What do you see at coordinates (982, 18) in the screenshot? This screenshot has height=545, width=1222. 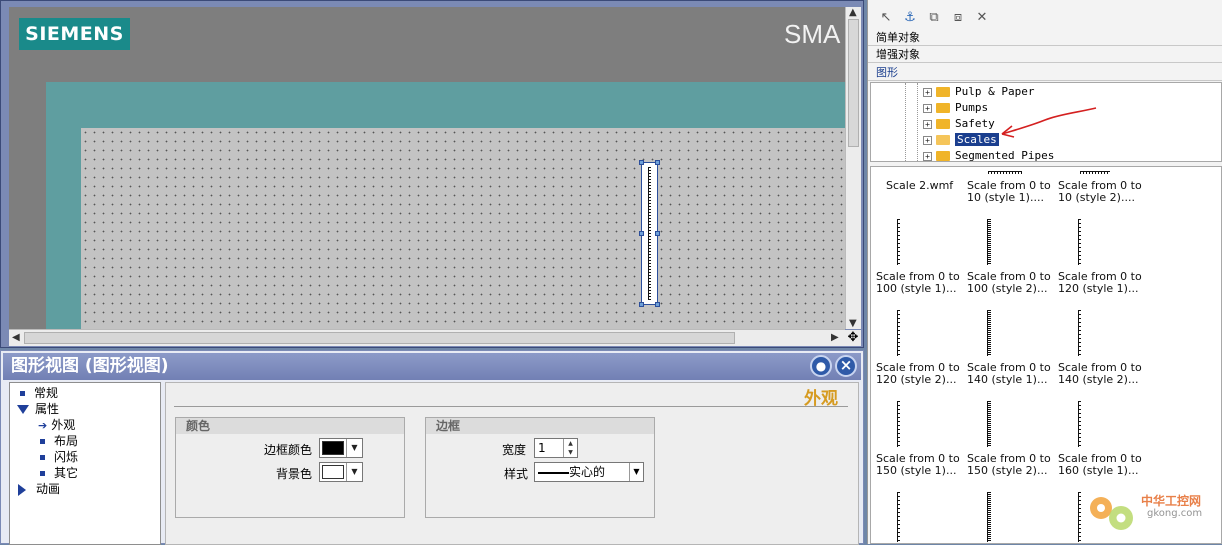 I see `delete-icon: ✕` at bounding box center [982, 18].